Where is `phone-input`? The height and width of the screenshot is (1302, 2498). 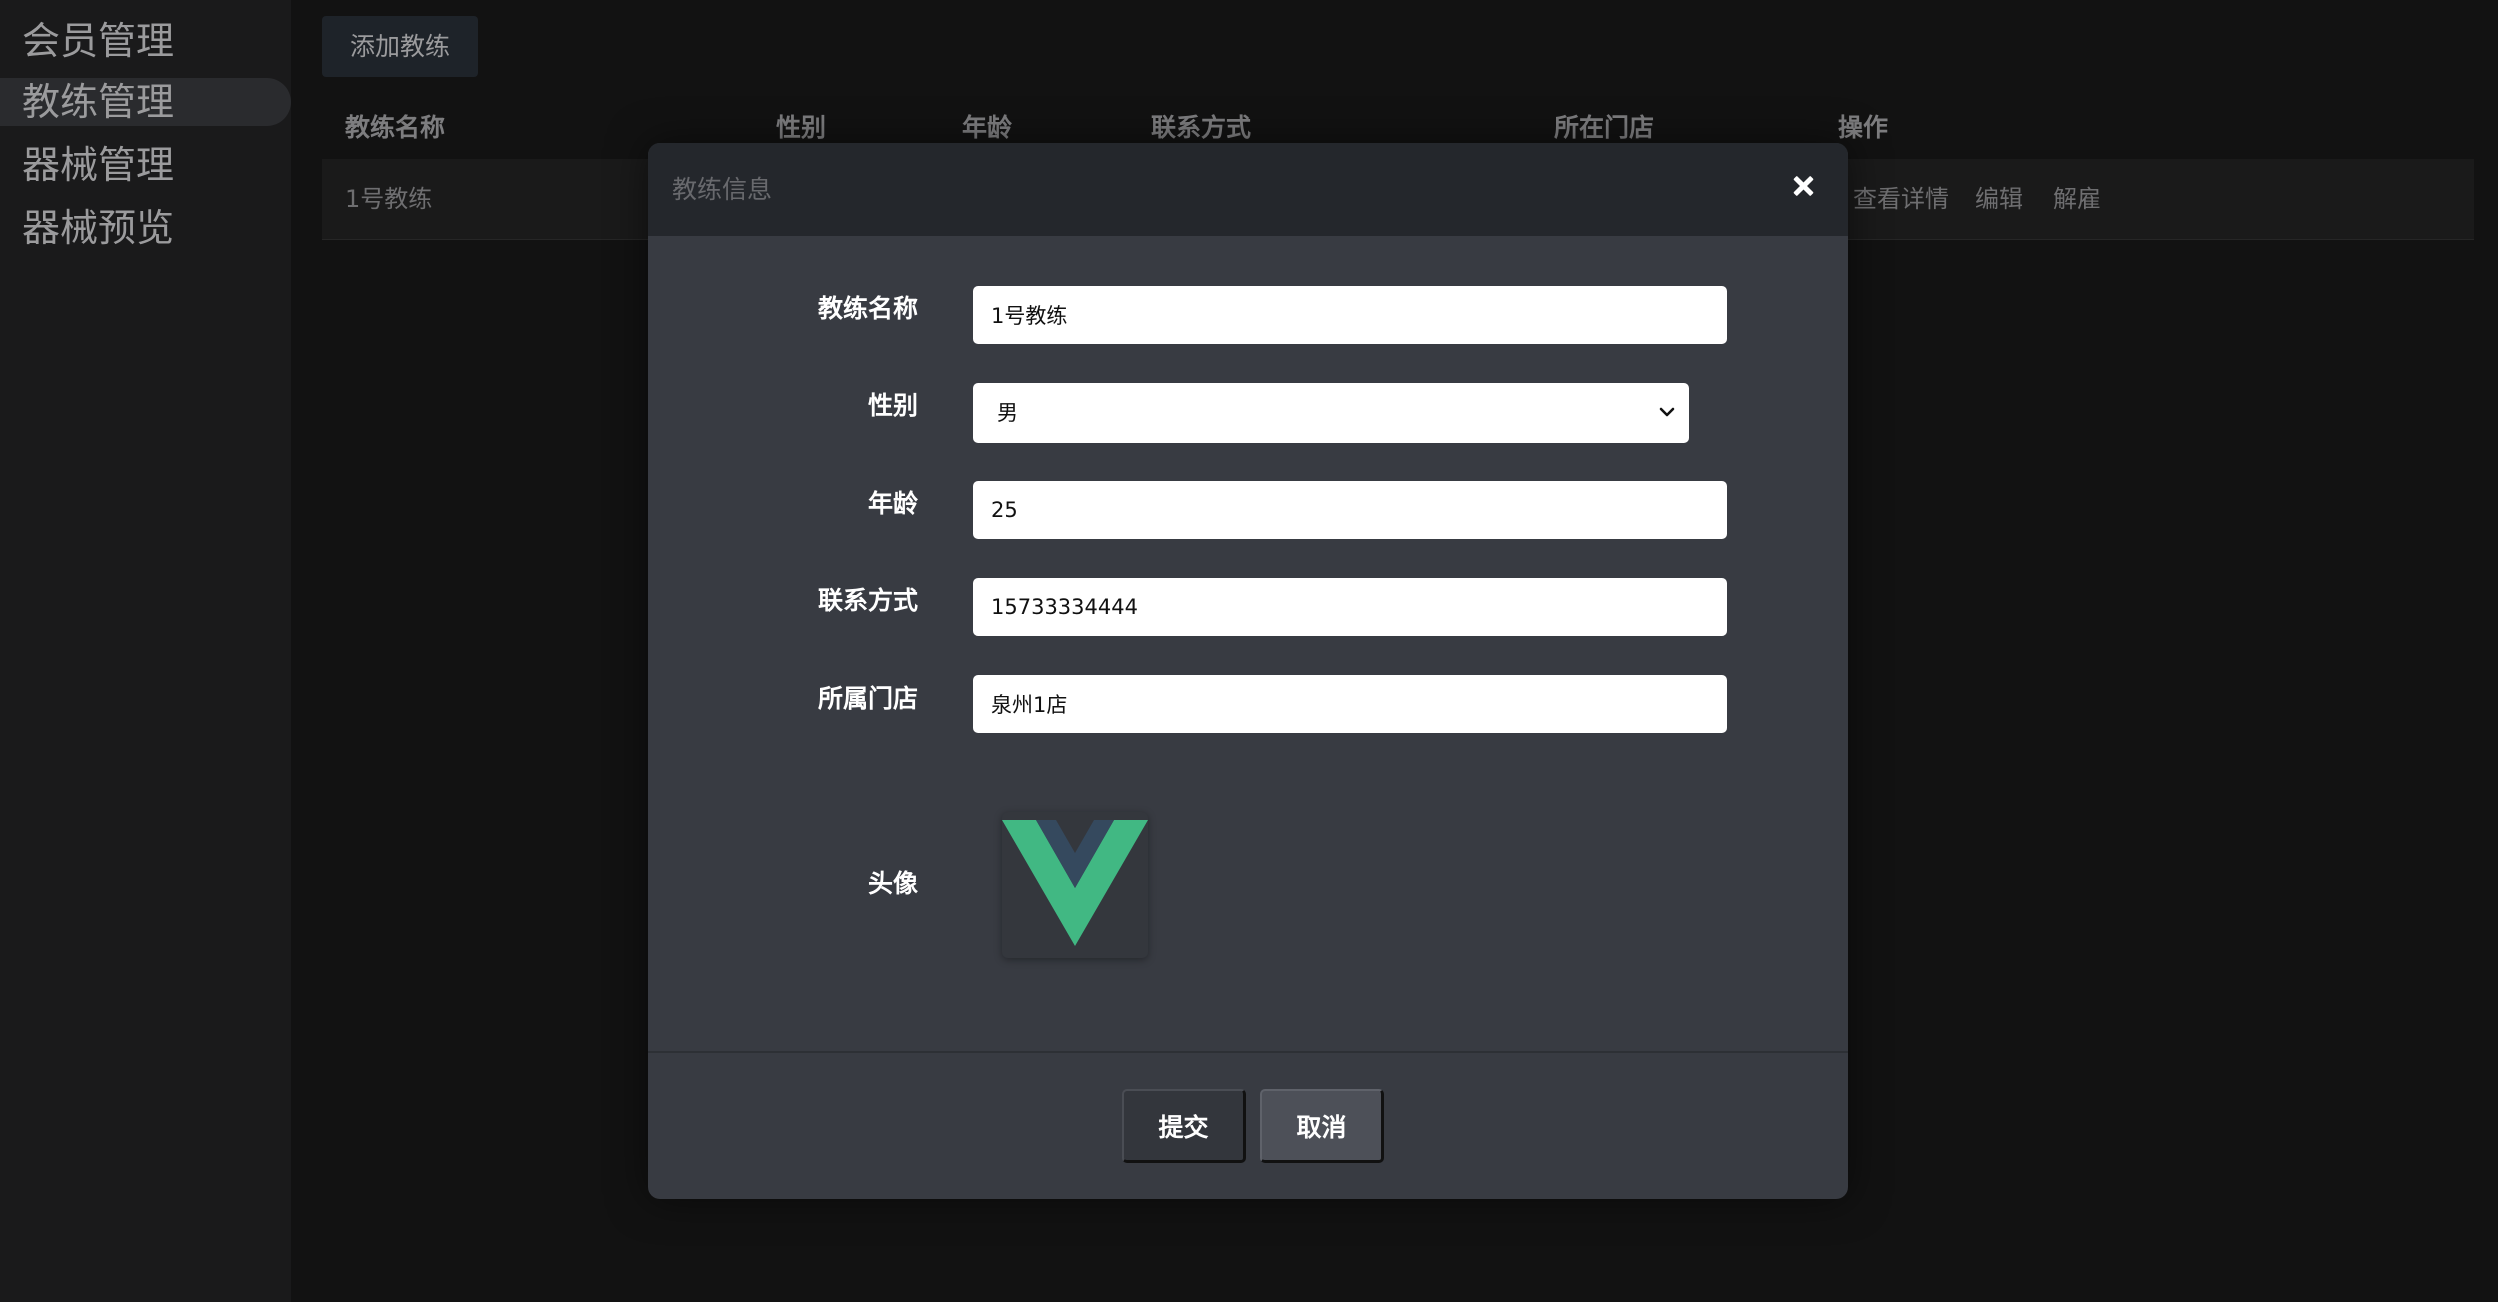 phone-input is located at coordinates (1350, 607).